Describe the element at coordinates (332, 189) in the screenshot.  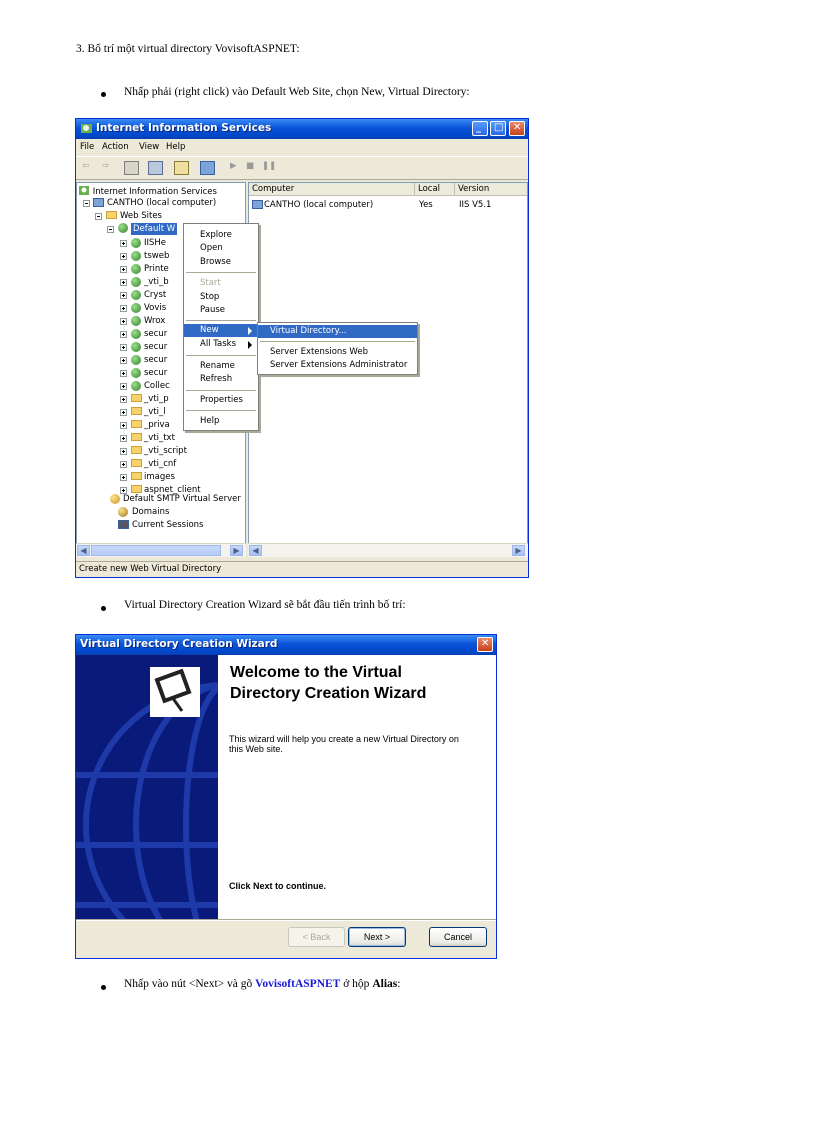
I see `column-computer: Computer` at that location.